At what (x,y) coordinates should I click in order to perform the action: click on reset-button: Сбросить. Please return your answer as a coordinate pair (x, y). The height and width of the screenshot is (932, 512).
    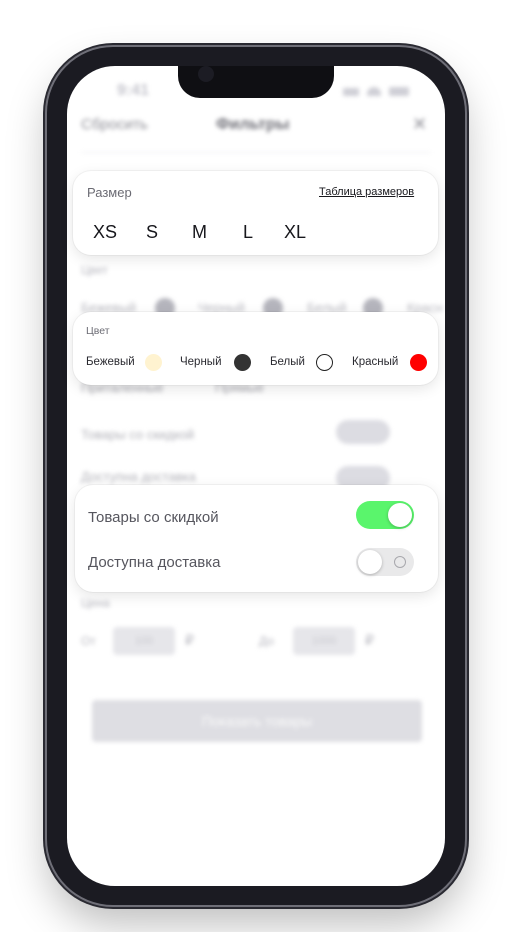
    Looking at the image, I should click on (114, 124).